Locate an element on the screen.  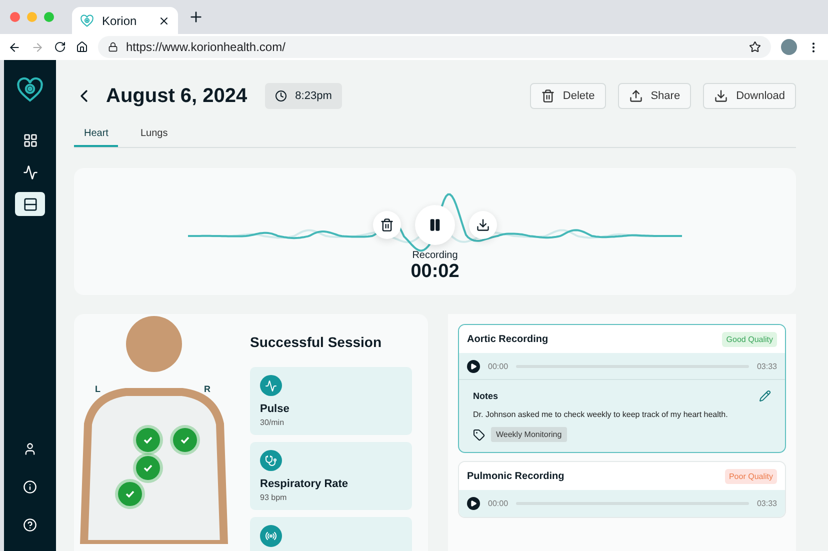
close-icon is located at coordinates (164, 20).